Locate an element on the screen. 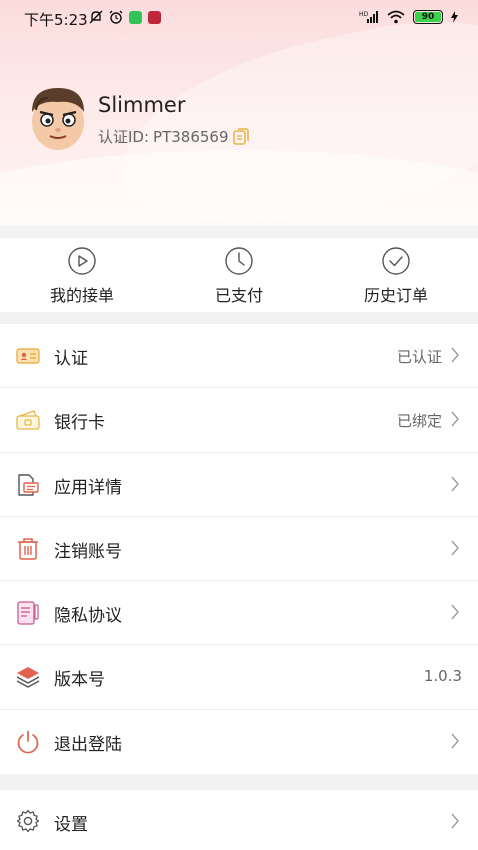 The image size is (478, 850). clock-icon is located at coordinates (239, 261).